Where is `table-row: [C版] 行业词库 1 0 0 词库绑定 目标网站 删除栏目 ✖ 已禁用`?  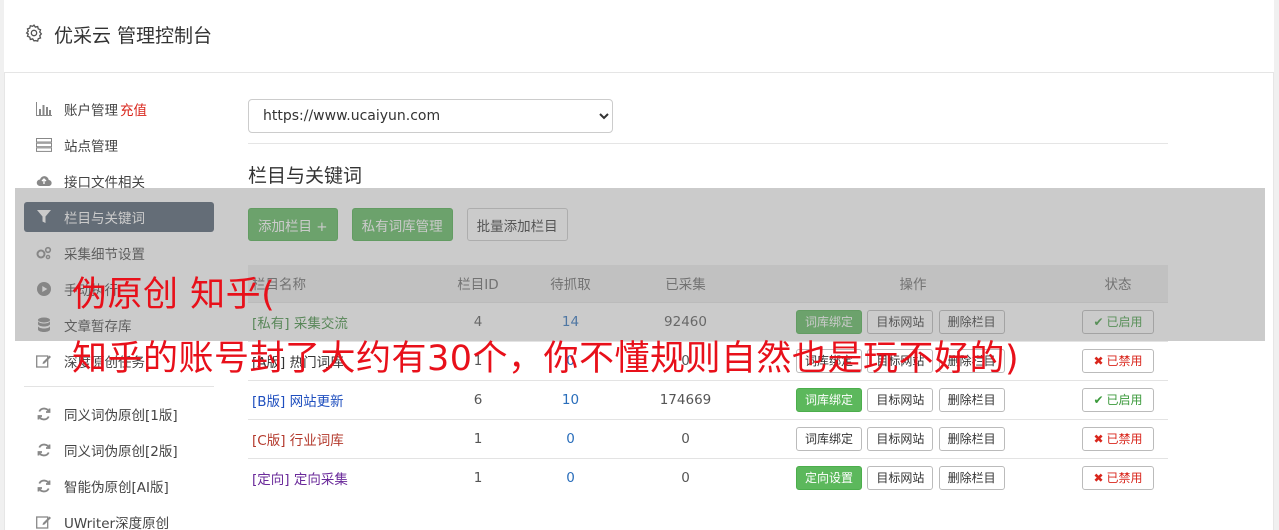 table-row: [C版] 行业词库 1 0 0 词库绑定 目标网站 删除栏目 ✖ 已禁用 is located at coordinates (708, 438).